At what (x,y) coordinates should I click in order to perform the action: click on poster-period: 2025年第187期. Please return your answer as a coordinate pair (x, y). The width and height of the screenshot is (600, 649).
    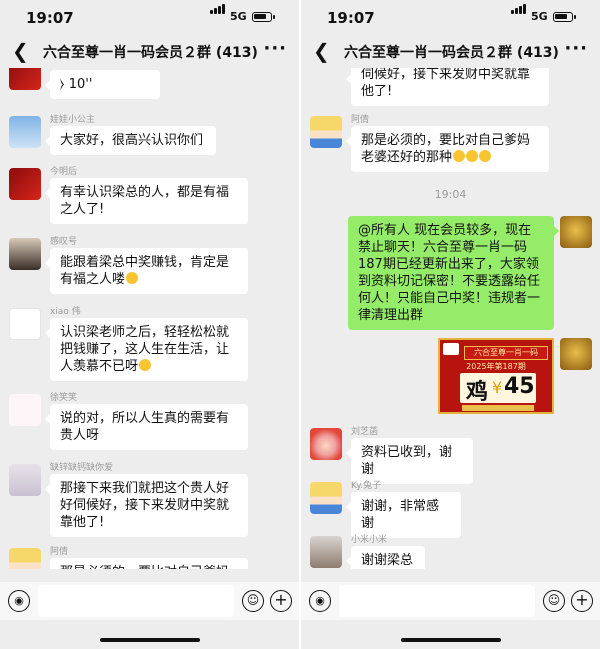
    Looking at the image, I should click on (496, 366).